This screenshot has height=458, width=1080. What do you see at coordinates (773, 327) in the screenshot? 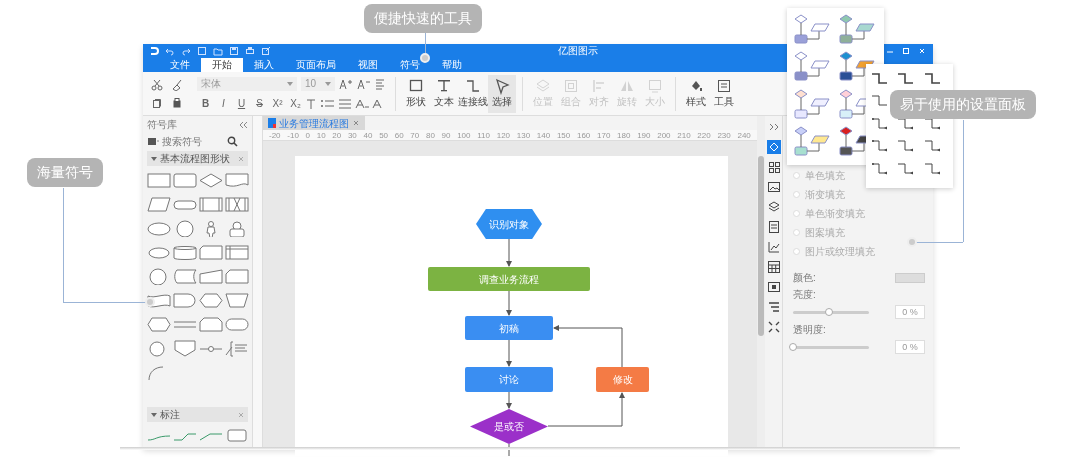
I see `fit-icon` at bounding box center [773, 327].